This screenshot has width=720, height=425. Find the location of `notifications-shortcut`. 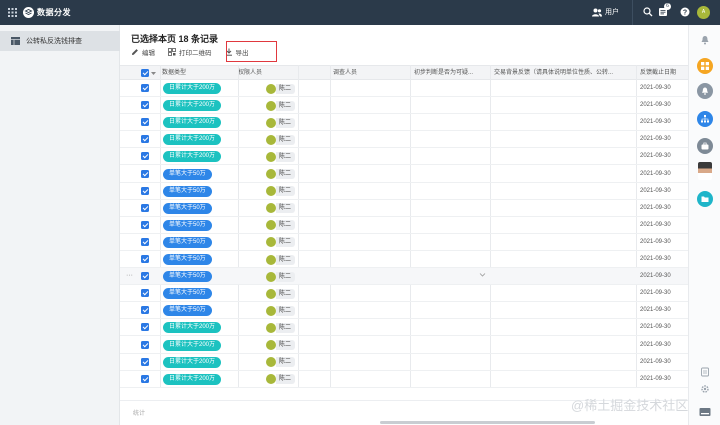

notifications-shortcut is located at coordinates (705, 91).